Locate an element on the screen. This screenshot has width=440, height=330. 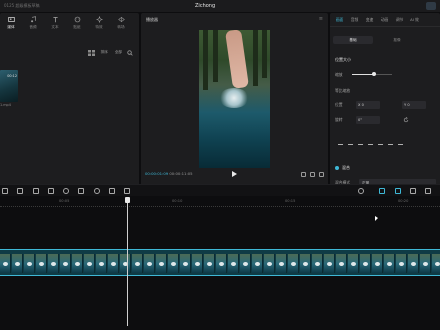
media-clip-thumbnail: 00:12 is located at coordinates (9, 86).